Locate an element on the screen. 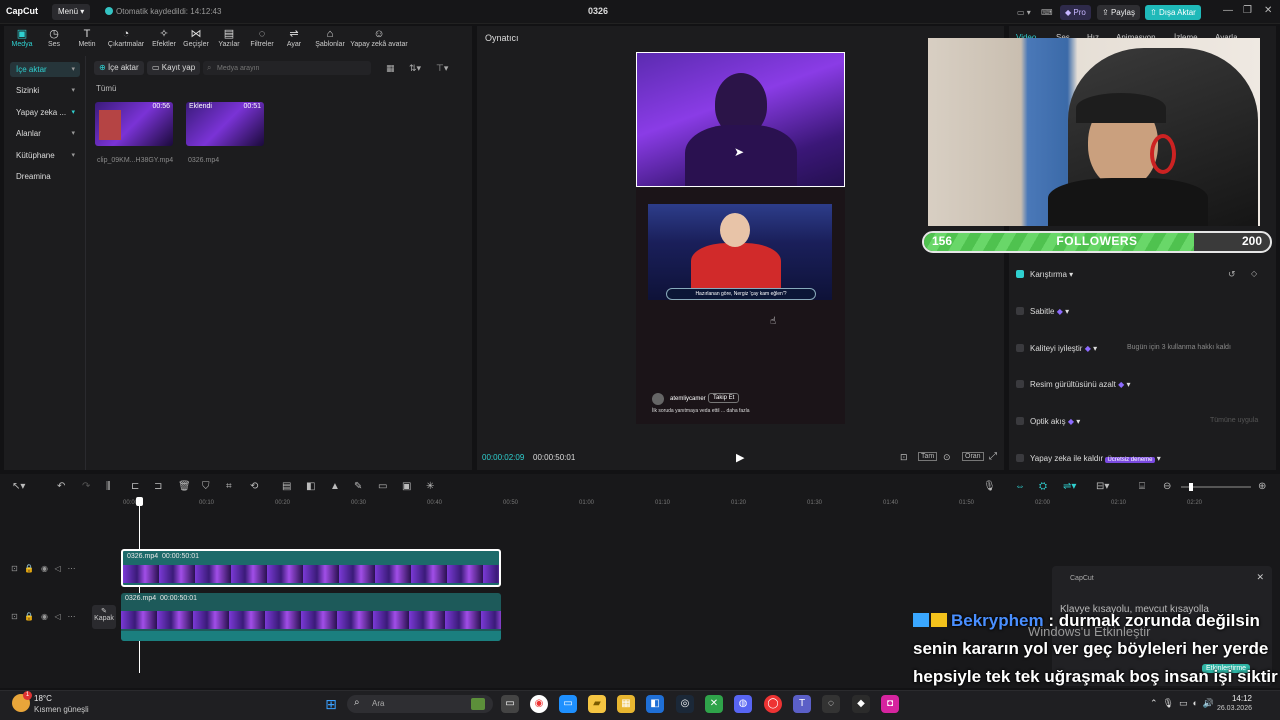 This screenshot has height=720, width=1280. filter-all: Tümü is located at coordinates (106, 88).